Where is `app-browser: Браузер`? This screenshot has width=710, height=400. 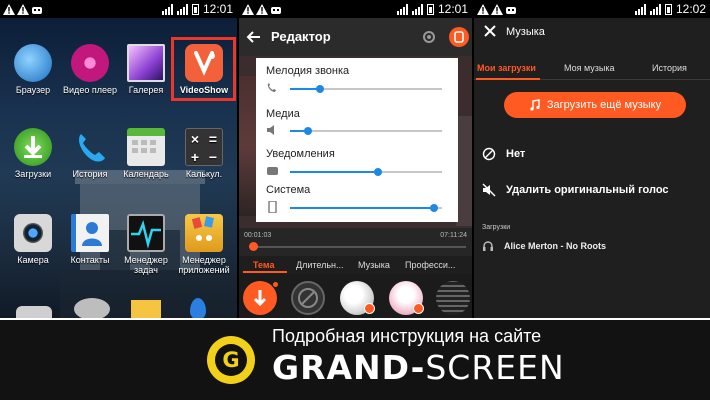 app-browser: Браузер is located at coordinates (33, 69).